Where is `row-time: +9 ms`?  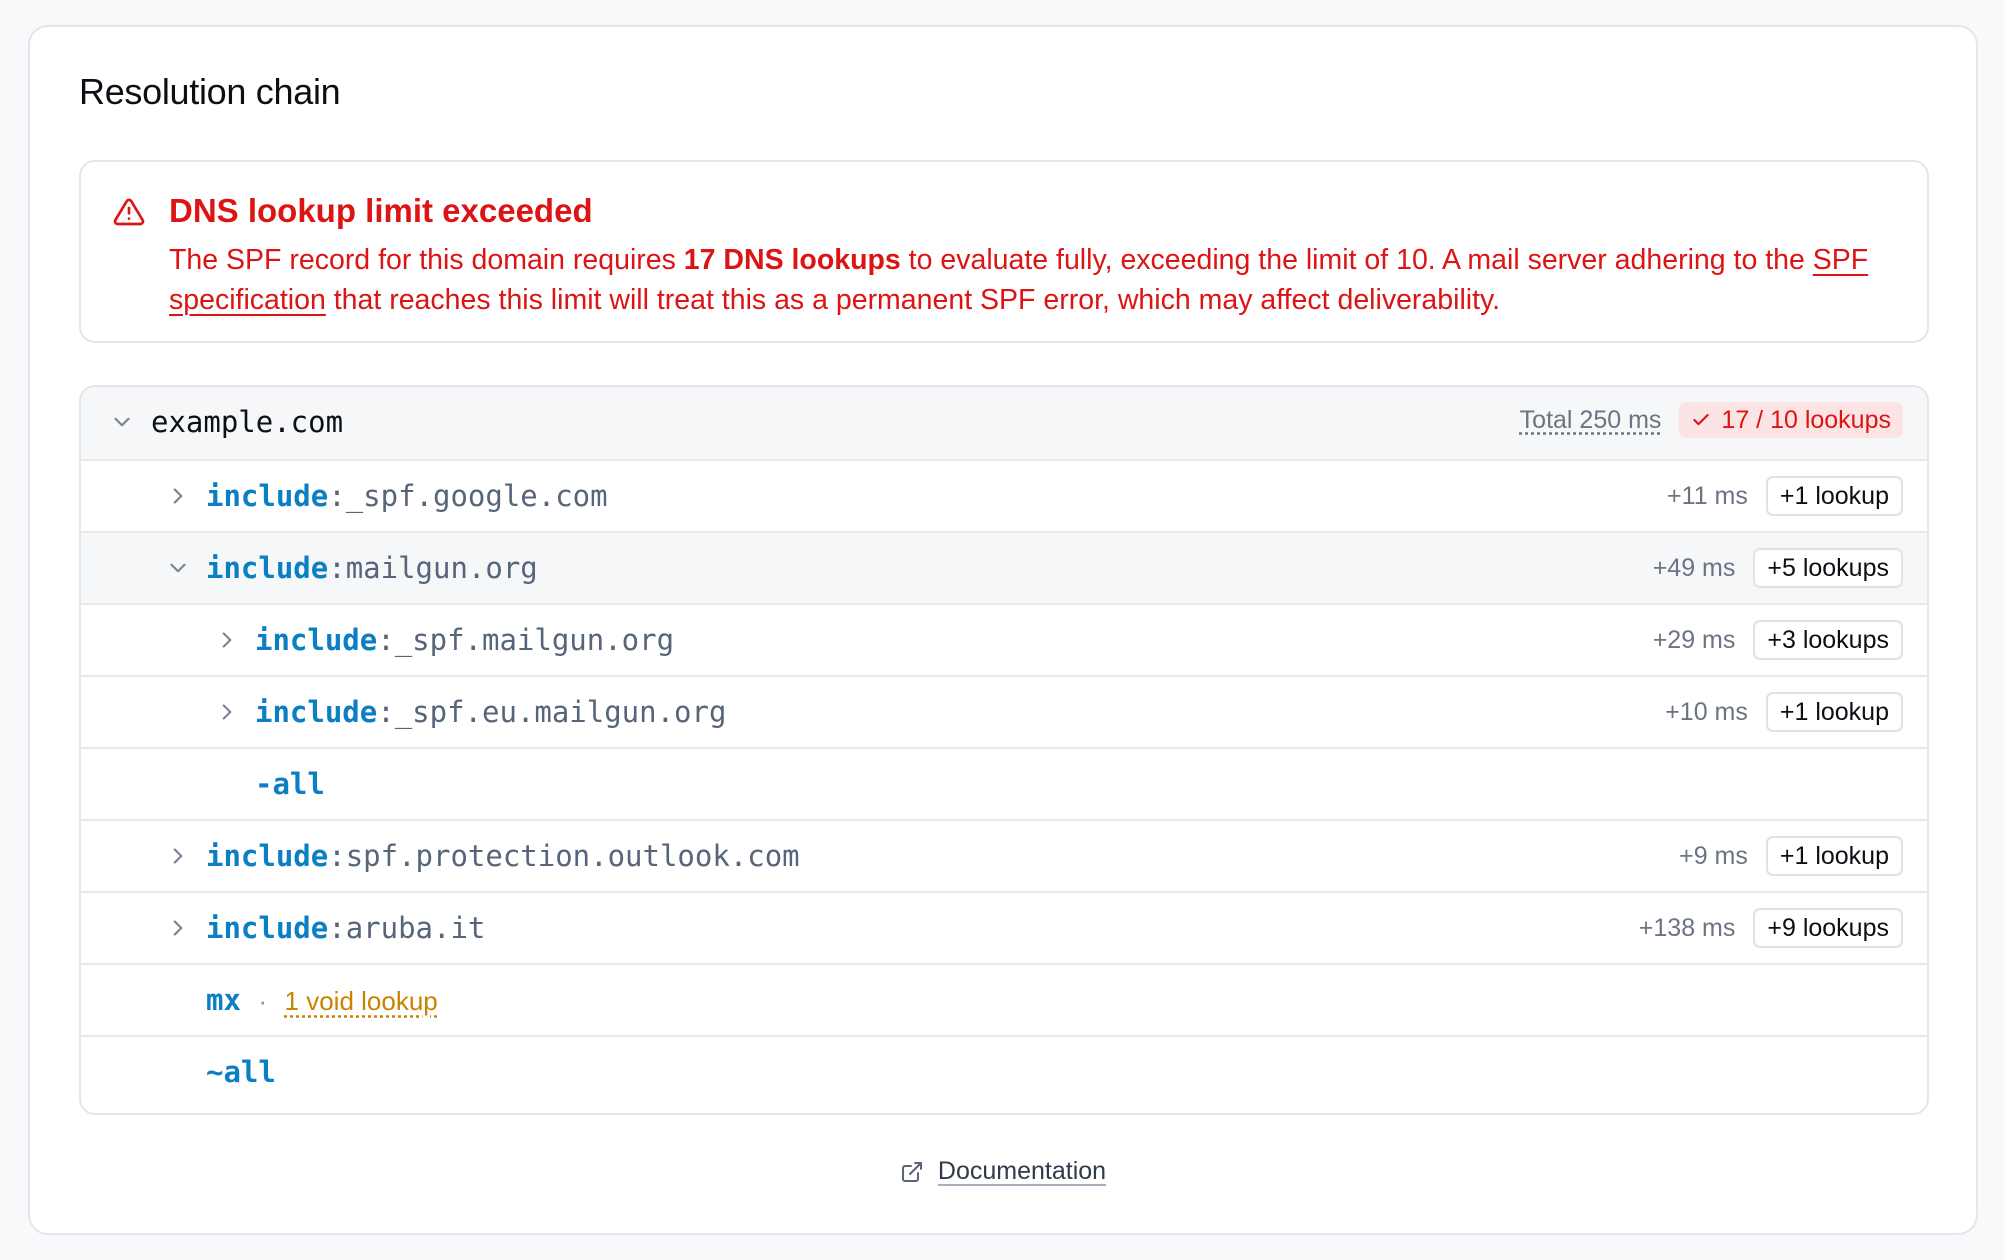 row-time: +9 ms is located at coordinates (1713, 855).